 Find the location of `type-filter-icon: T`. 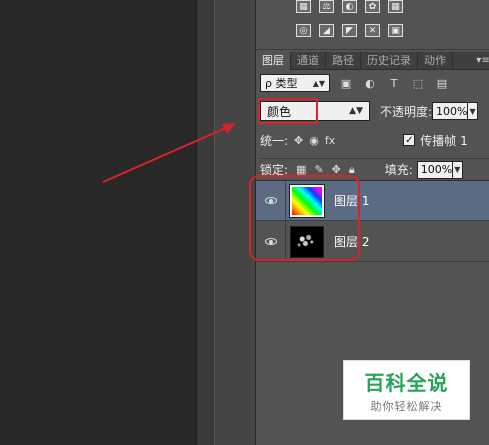

type-filter-icon: T is located at coordinates (394, 83).